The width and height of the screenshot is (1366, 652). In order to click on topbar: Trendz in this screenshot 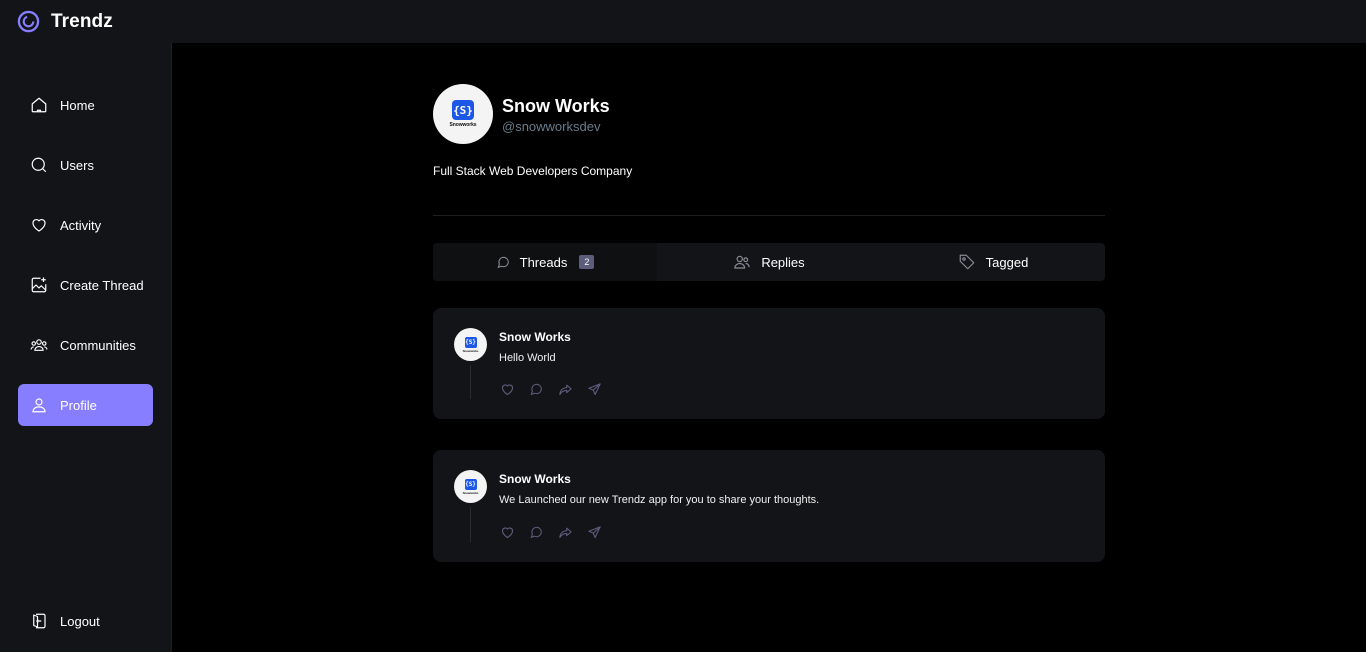, I will do `click(683, 21)`.